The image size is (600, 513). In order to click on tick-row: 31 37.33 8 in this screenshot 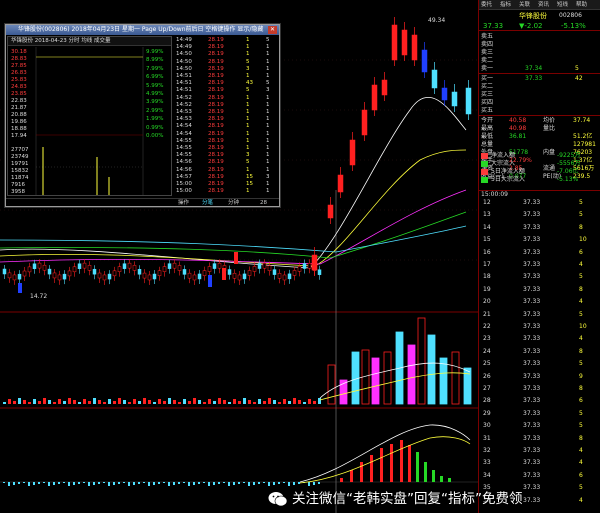, I will do `click(539, 439)`.